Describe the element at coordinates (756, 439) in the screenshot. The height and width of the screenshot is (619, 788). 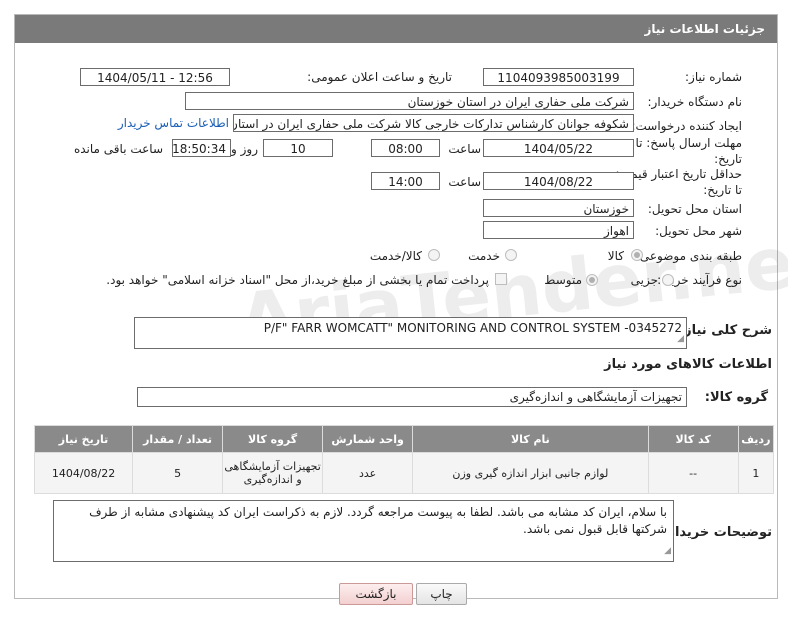
I see `col-row: ردیف` at that location.